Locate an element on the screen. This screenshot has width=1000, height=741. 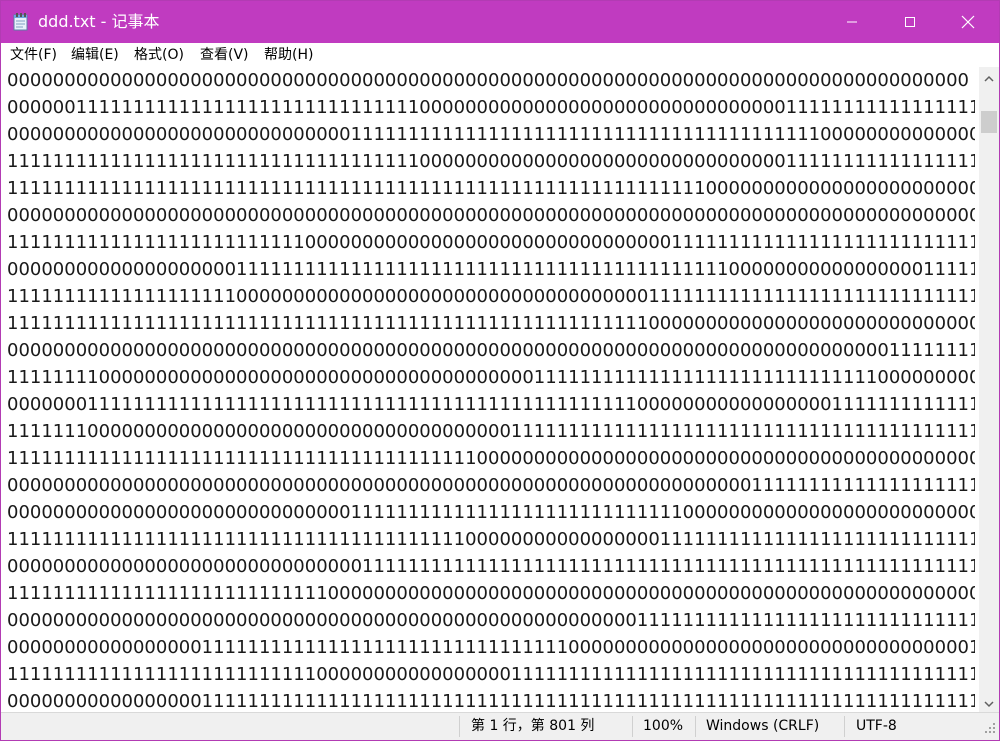
minimize-icon is located at coordinates (852, 22).